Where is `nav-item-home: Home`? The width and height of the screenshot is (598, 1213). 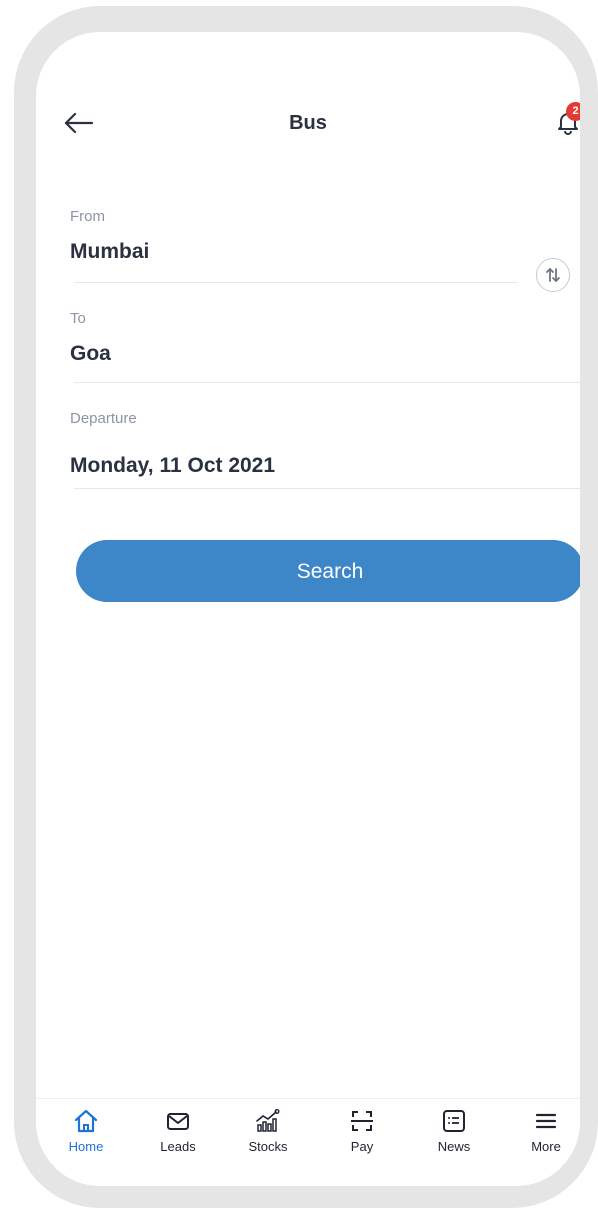
nav-item-home: Home is located at coordinates (86, 1130).